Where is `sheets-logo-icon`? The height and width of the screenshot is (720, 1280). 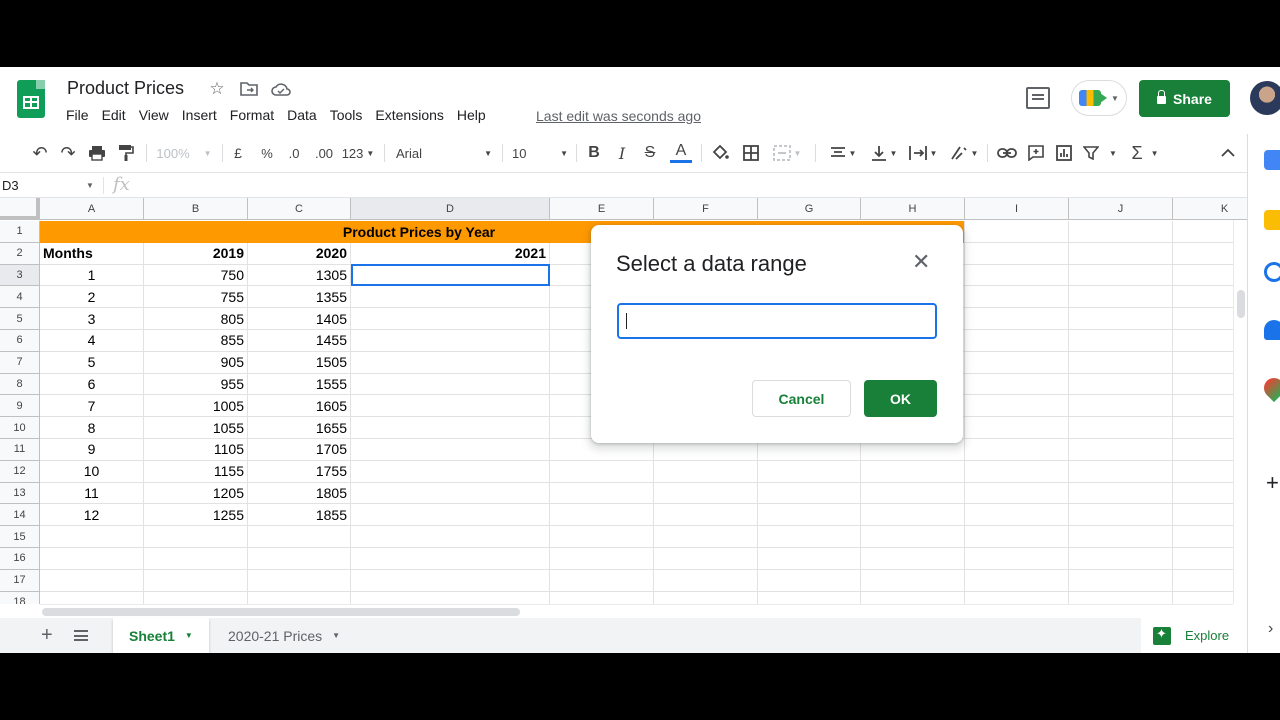 sheets-logo-icon is located at coordinates (31, 99).